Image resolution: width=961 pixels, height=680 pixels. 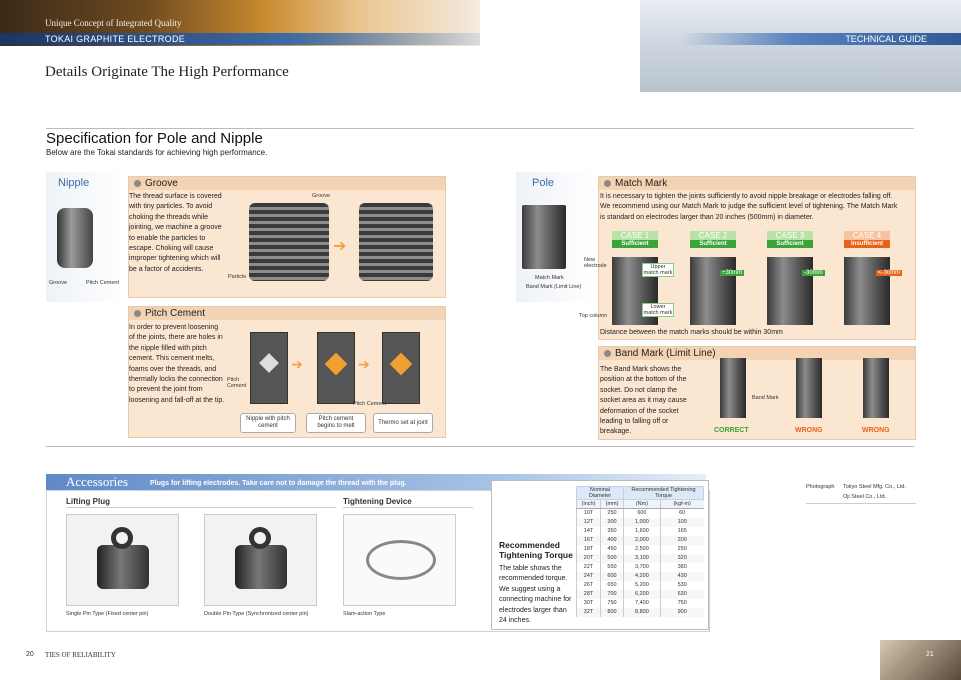 I want to click on table-cell: 650, so click(x=612, y=585).